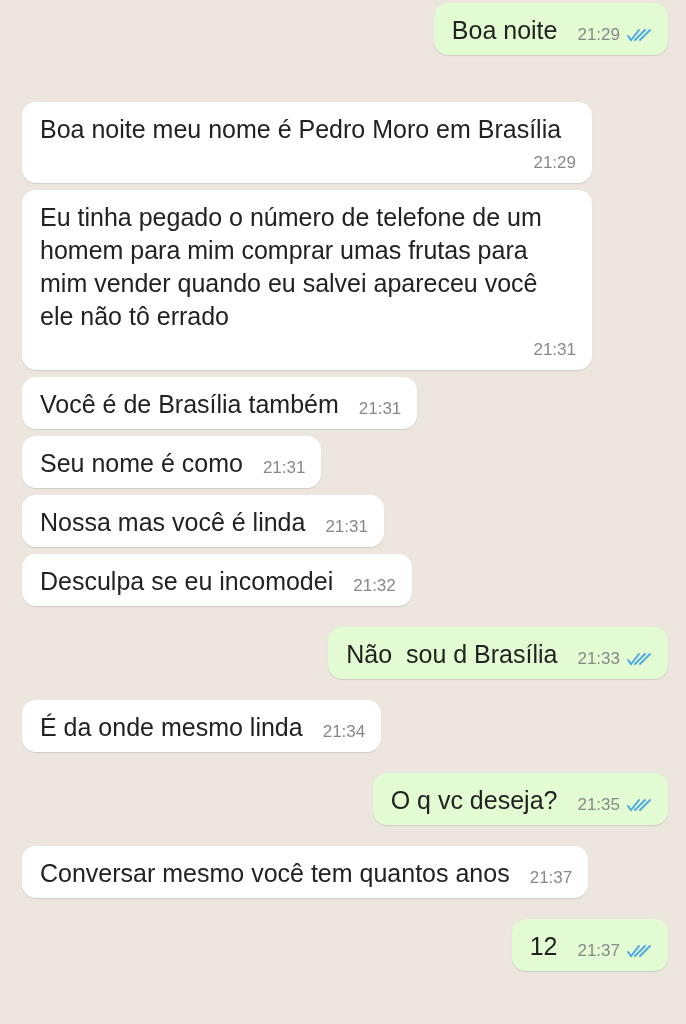  What do you see at coordinates (598, 659) in the screenshot?
I see `message-time: 21:33` at bounding box center [598, 659].